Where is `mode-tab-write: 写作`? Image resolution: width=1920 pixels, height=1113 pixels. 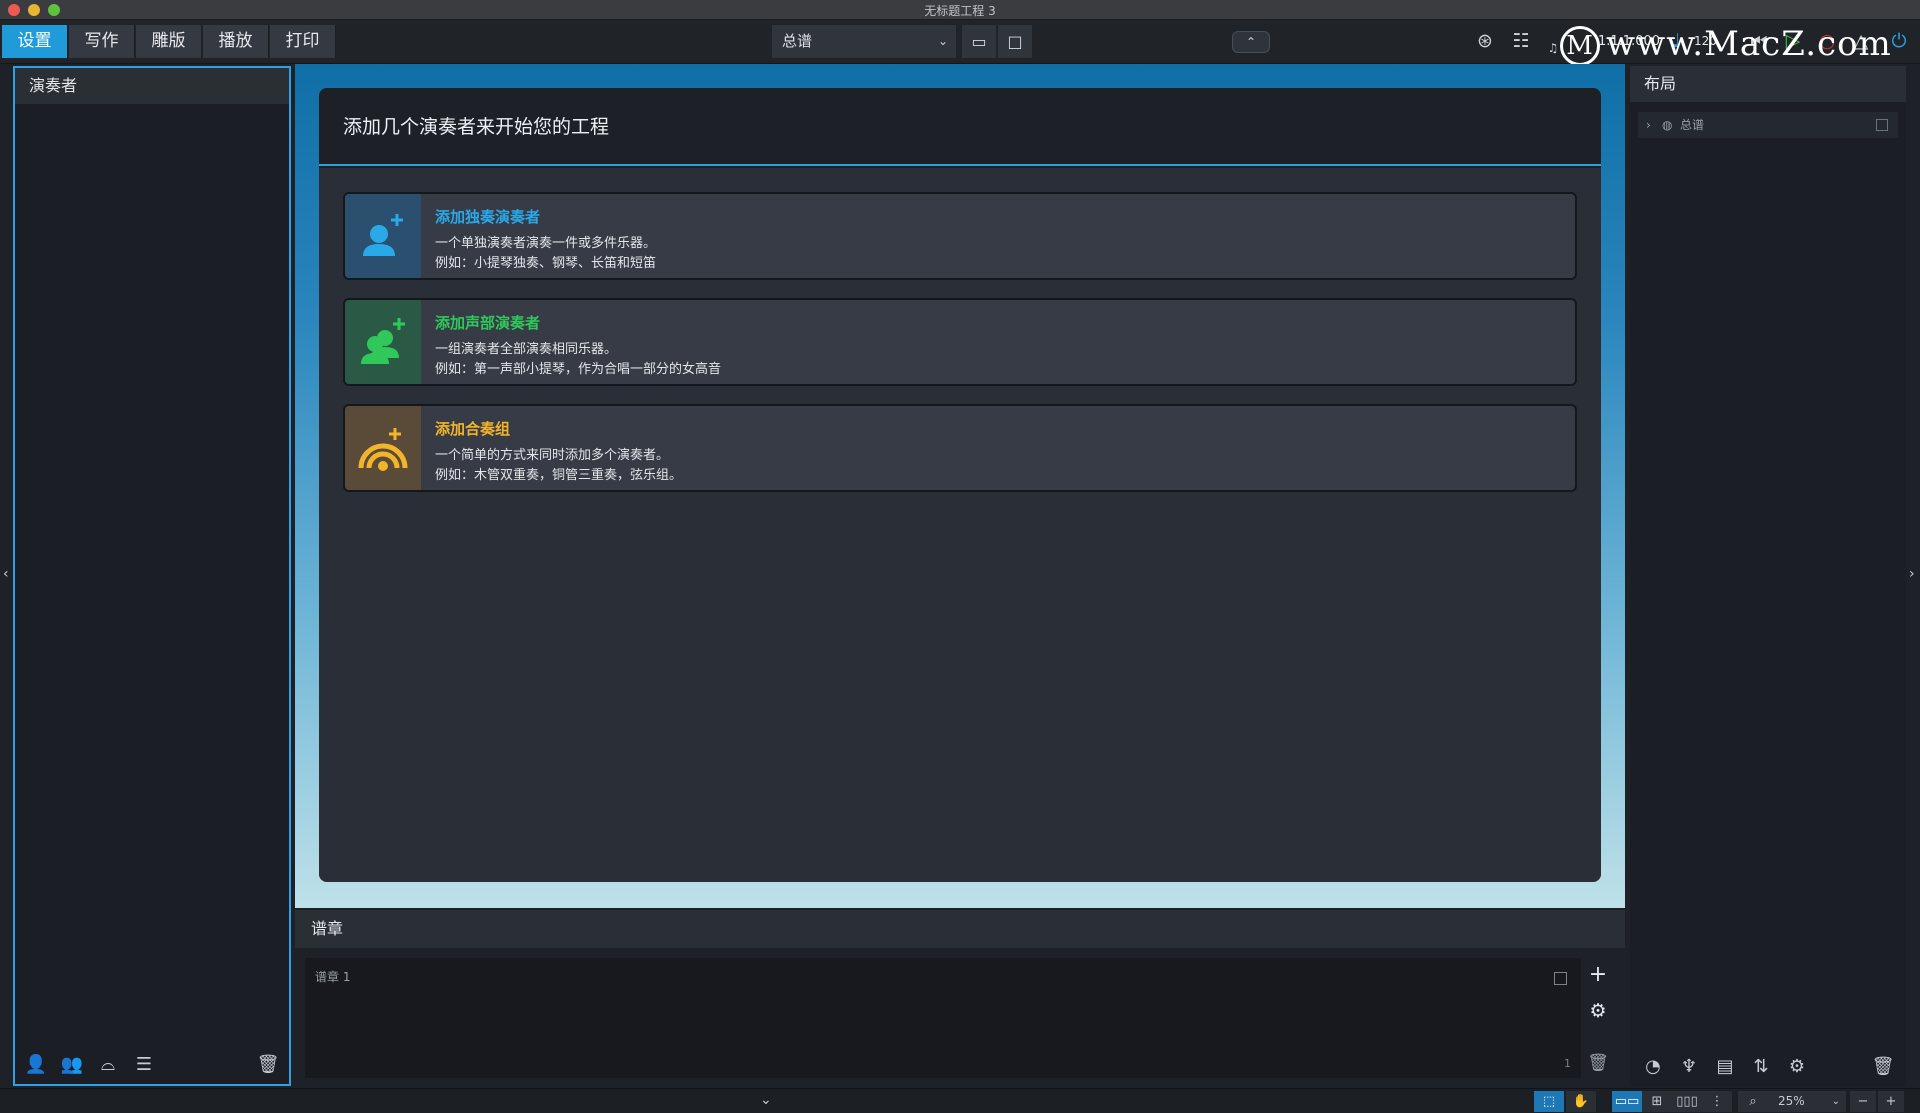
mode-tab-write: 写作 is located at coordinates (102, 41).